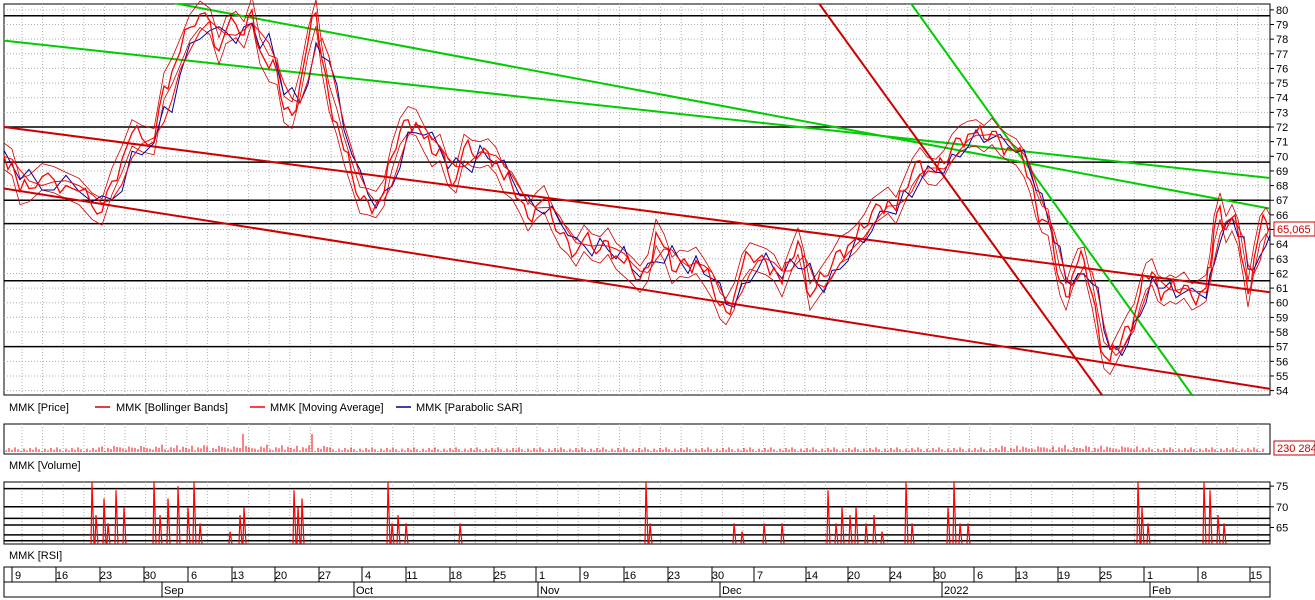 The width and height of the screenshot is (1315, 600). Describe the element at coordinates (35, 556) in the screenshot. I see `legend-rsi: MMK [RSI]` at that location.